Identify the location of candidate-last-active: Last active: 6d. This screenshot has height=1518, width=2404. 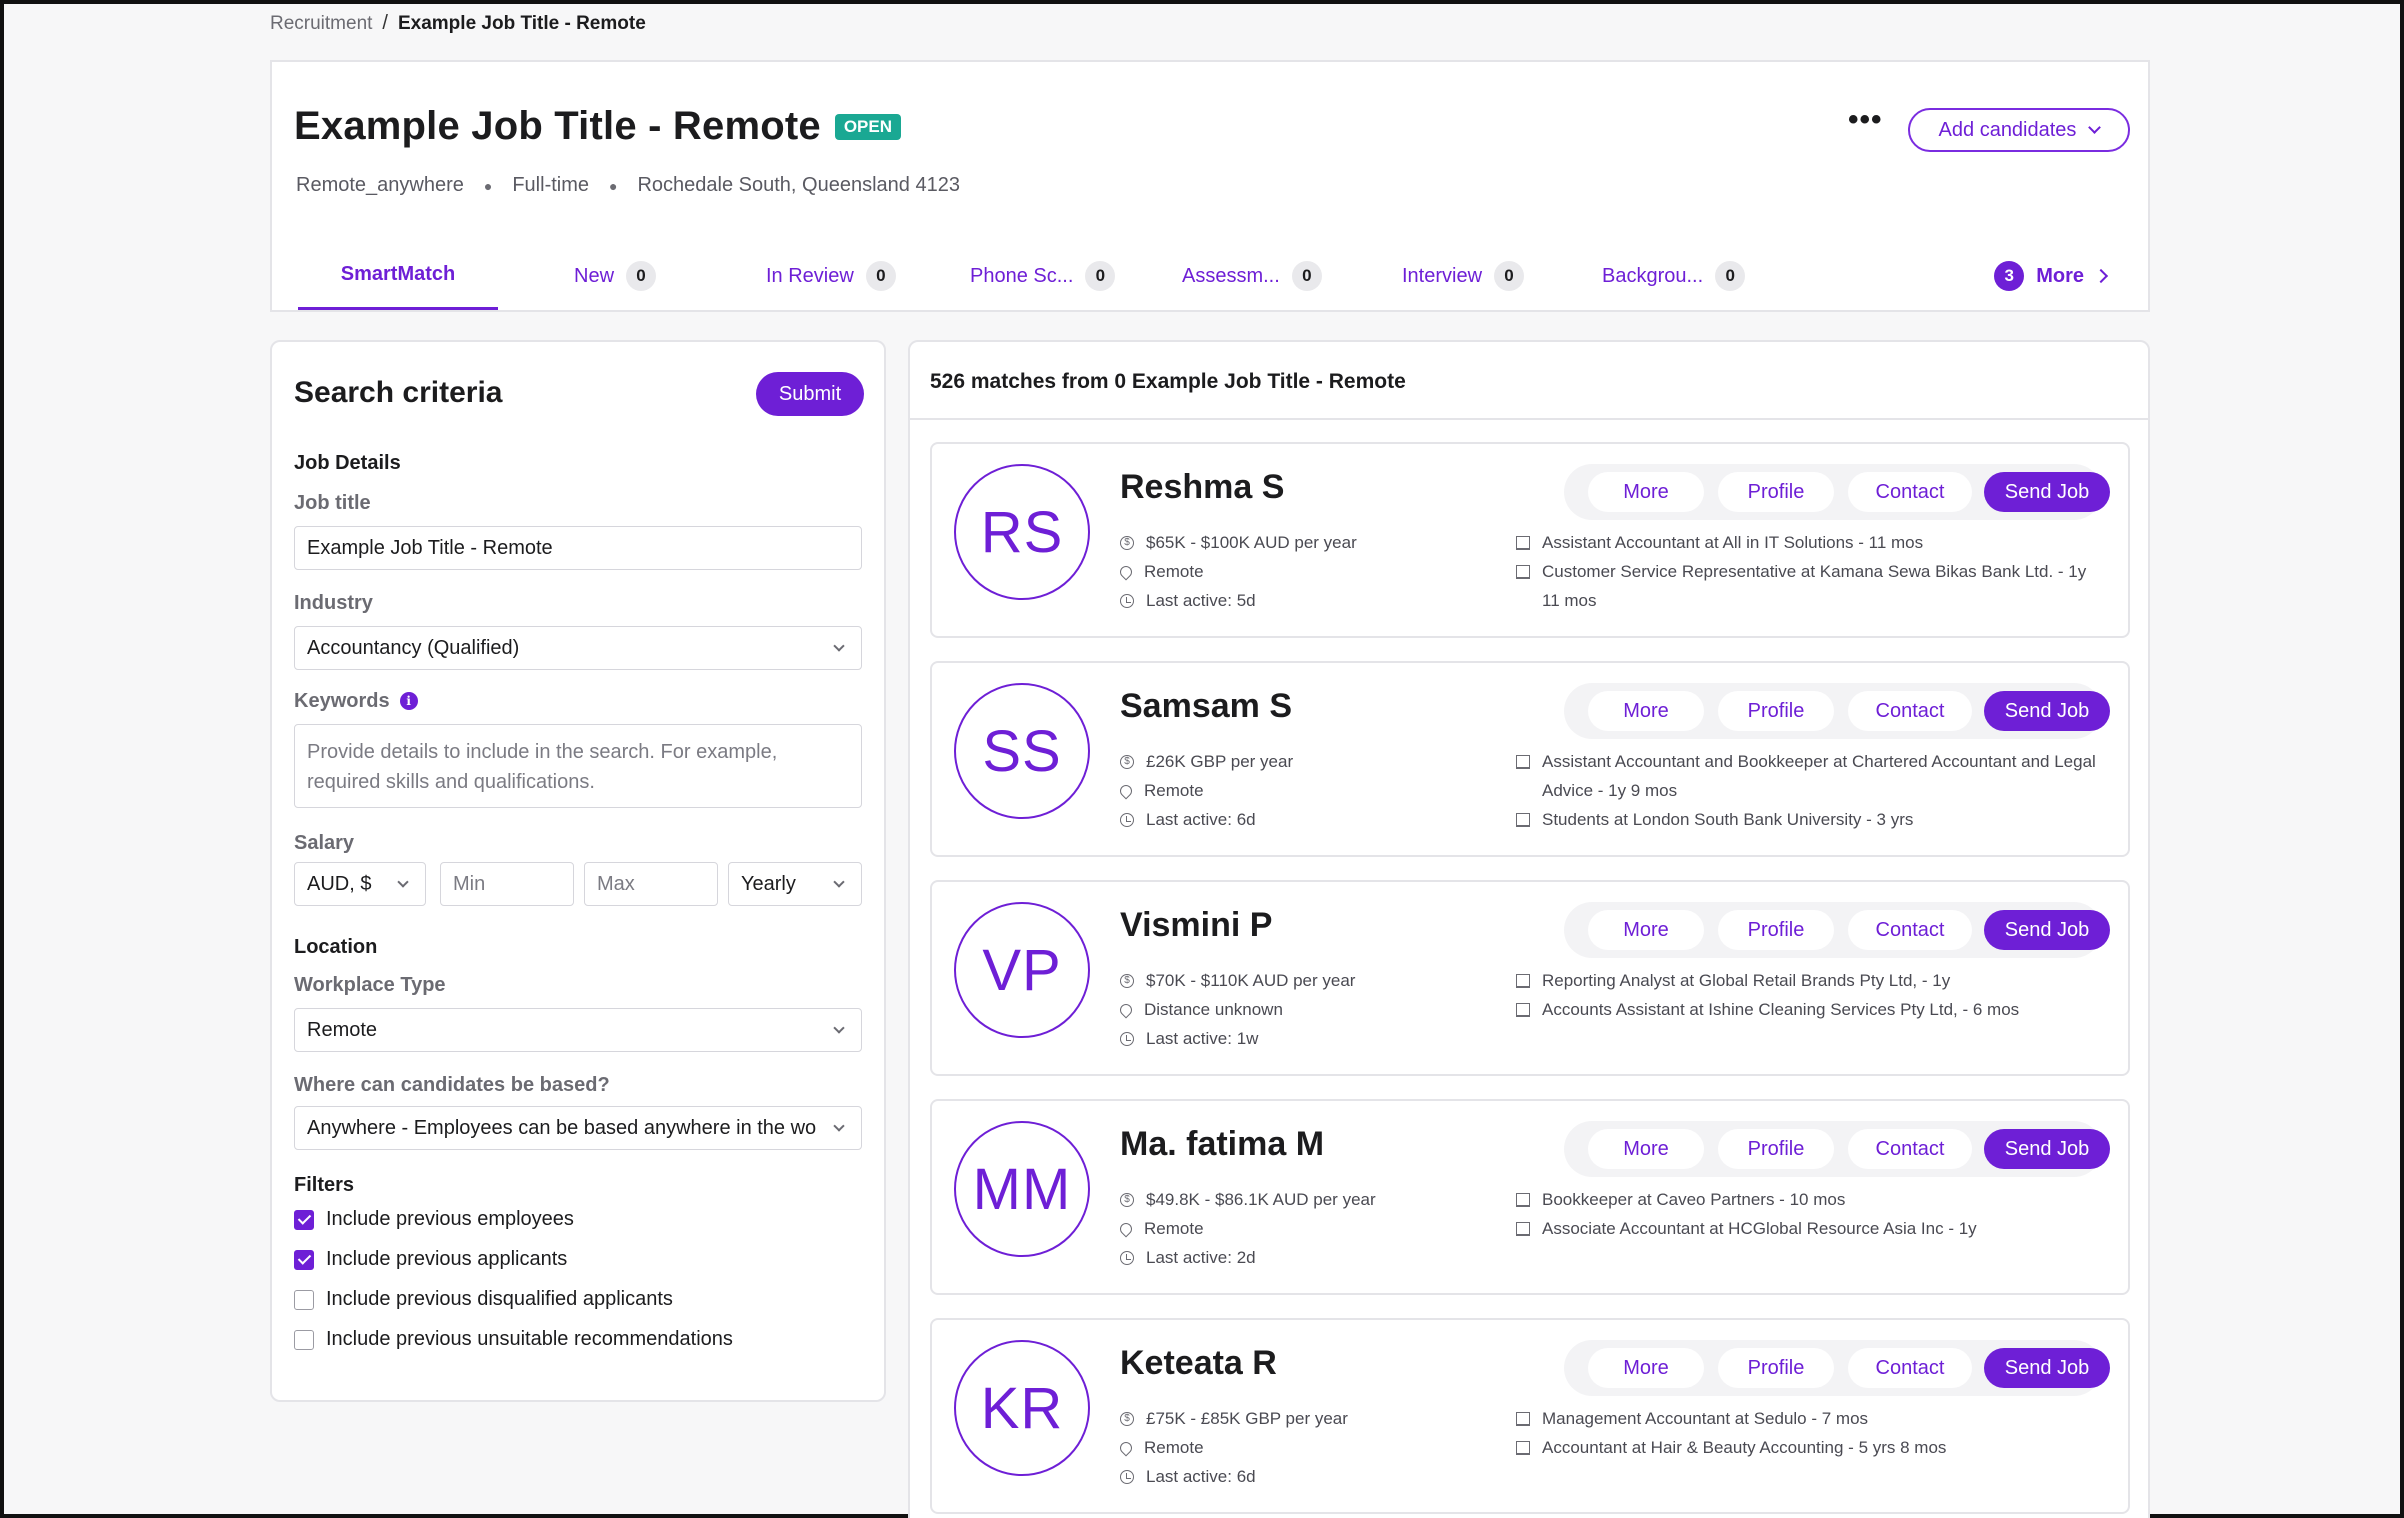
(1201, 1476).